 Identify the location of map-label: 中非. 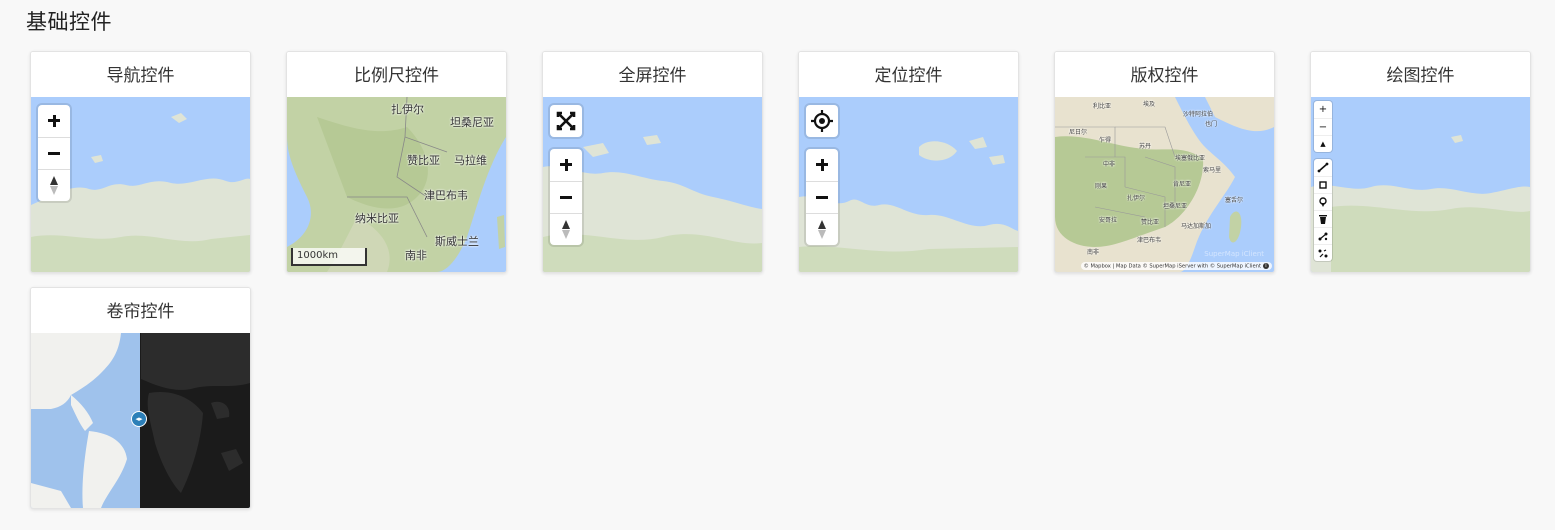
(1109, 164).